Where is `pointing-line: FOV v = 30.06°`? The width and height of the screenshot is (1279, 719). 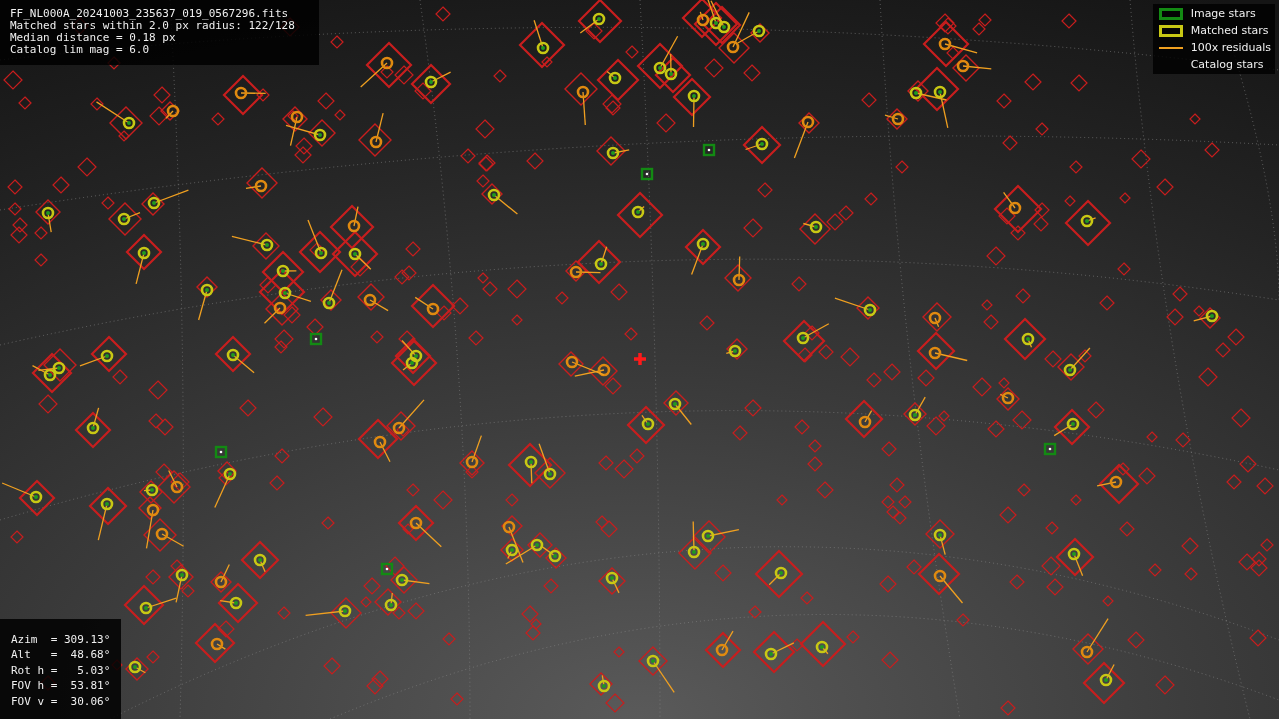
pointing-line: FOV v = 30.06° is located at coordinates (60, 701).